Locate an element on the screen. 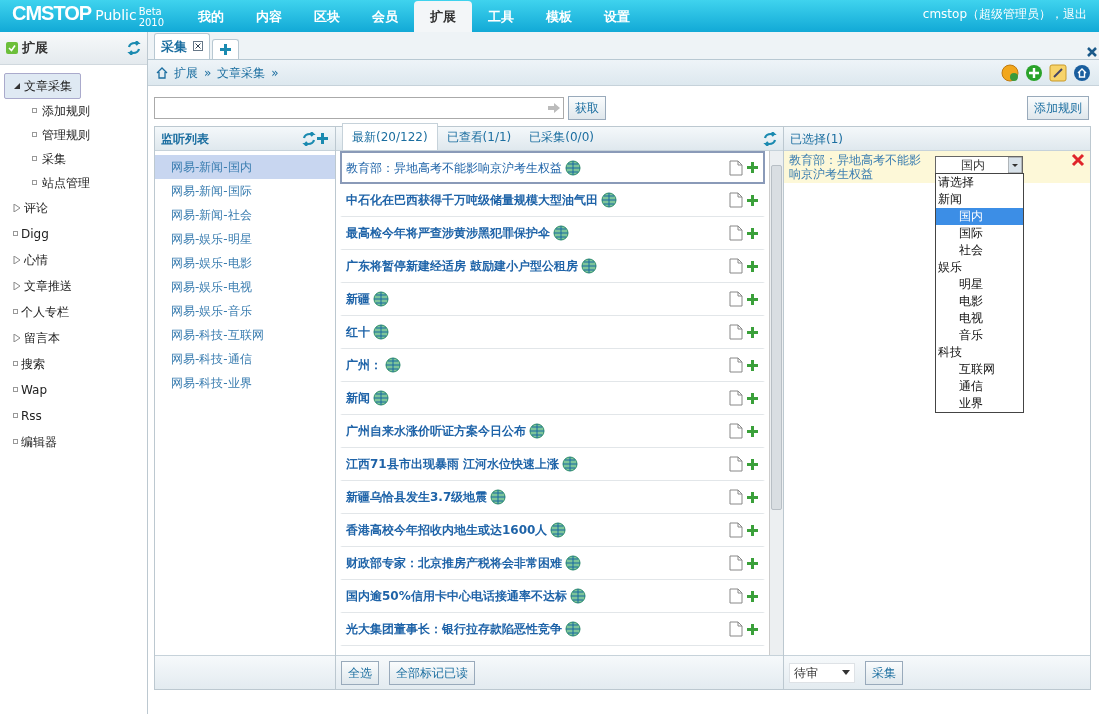 The width and height of the screenshot is (1099, 714). dropdown-option: 科技 is located at coordinates (979, 352).